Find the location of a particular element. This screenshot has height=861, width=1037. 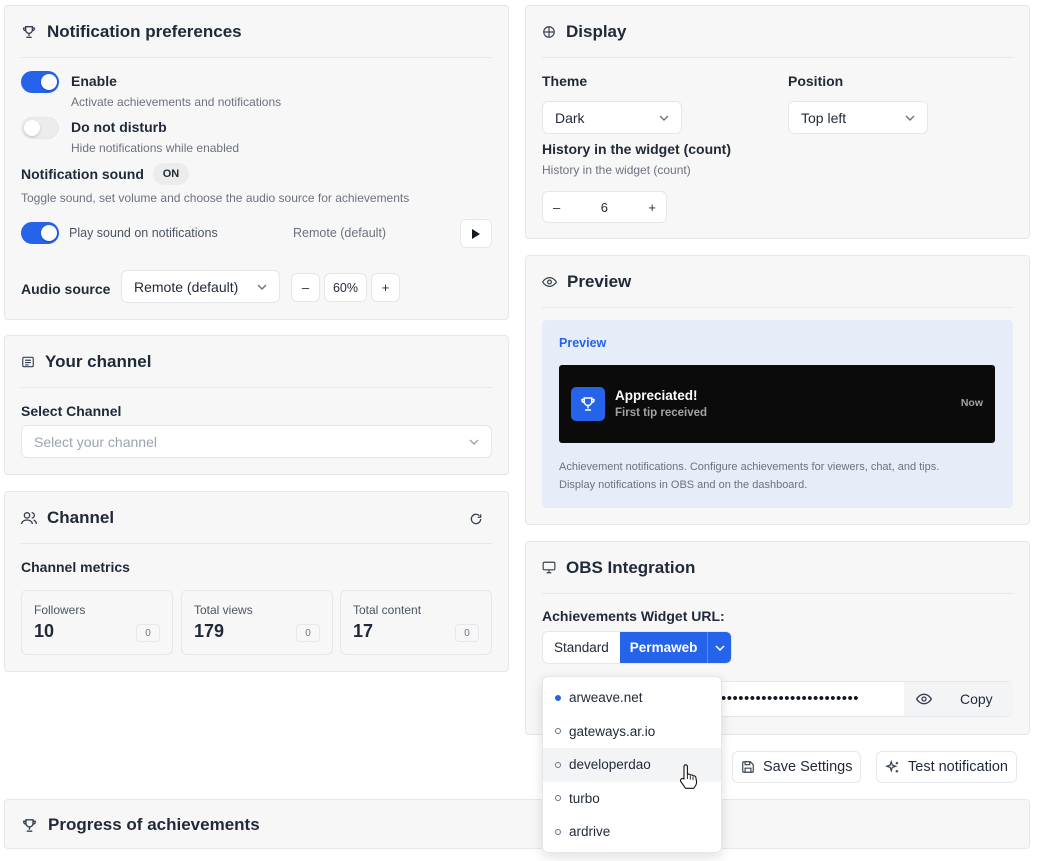

gateway-option-arweave: arweave.net is located at coordinates (632, 698).